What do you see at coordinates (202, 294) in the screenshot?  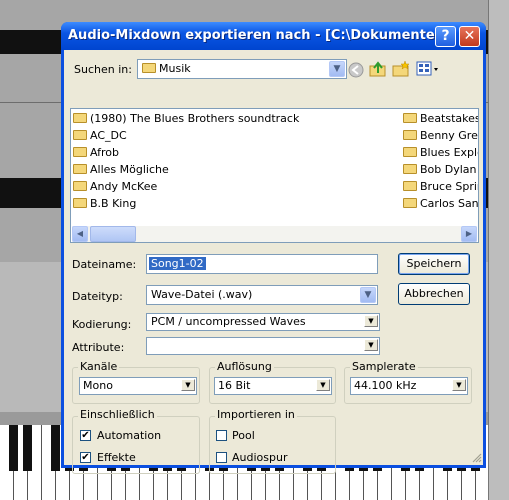 I see `filetype-value: Wave-Datei (.wav)` at bounding box center [202, 294].